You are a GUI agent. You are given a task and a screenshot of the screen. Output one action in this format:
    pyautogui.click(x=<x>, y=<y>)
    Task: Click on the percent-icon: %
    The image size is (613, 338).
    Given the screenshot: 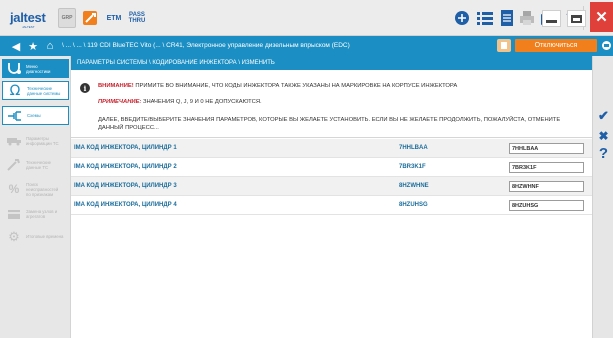 What is the action you would take?
    pyautogui.click(x=14, y=189)
    